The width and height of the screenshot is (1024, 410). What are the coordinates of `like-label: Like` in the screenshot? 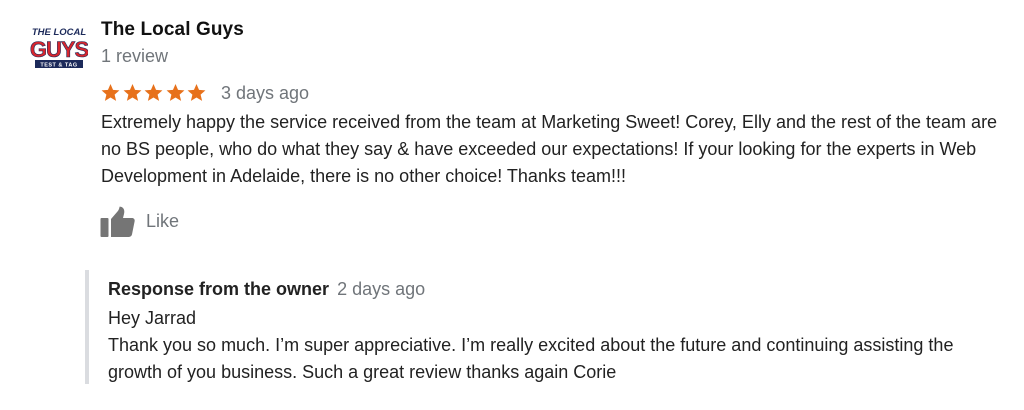 It's located at (163, 221).